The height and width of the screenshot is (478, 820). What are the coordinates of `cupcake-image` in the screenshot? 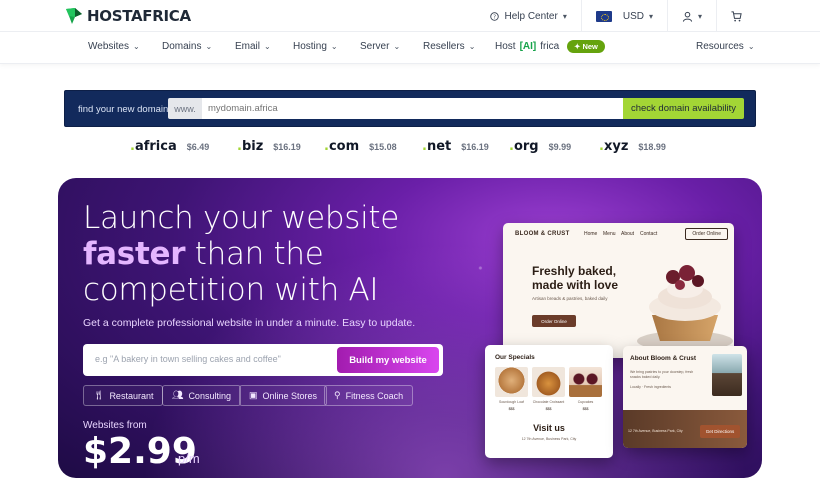 It's located at (685, 308).